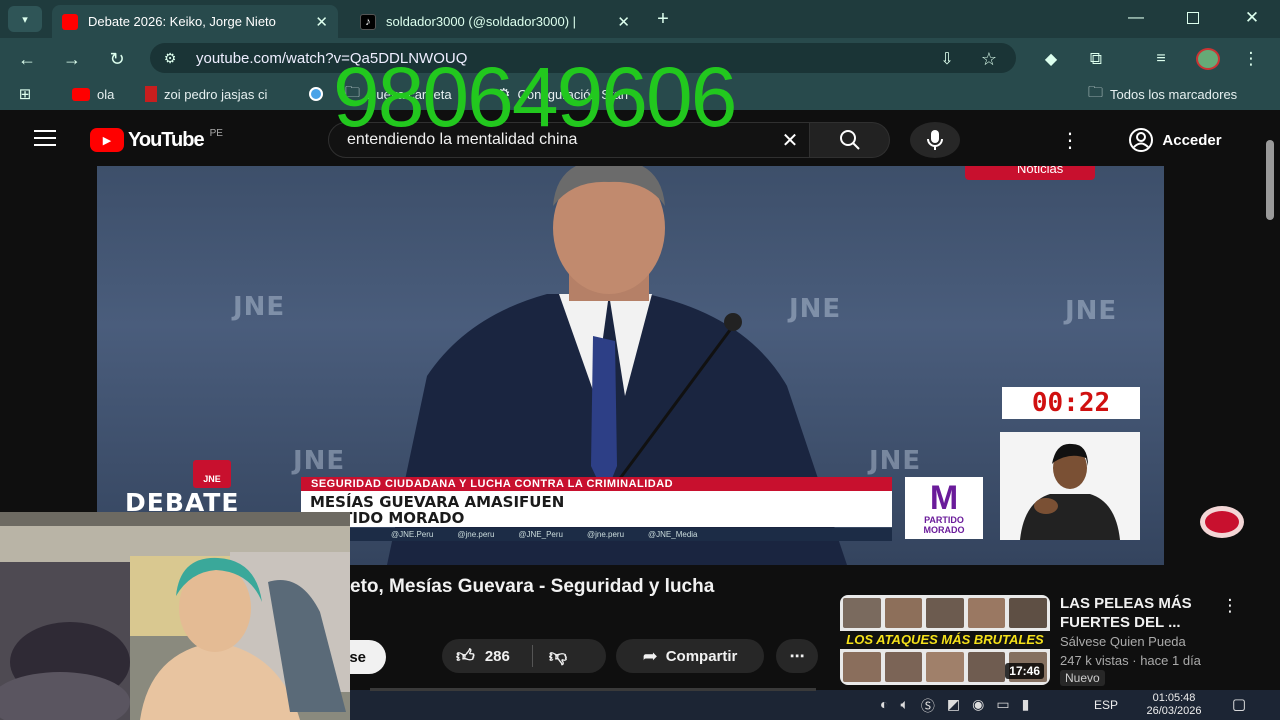  Describe the element at coordinates (465, 656) in the screenshot. I see `like-icon: 👍︎` at that location.